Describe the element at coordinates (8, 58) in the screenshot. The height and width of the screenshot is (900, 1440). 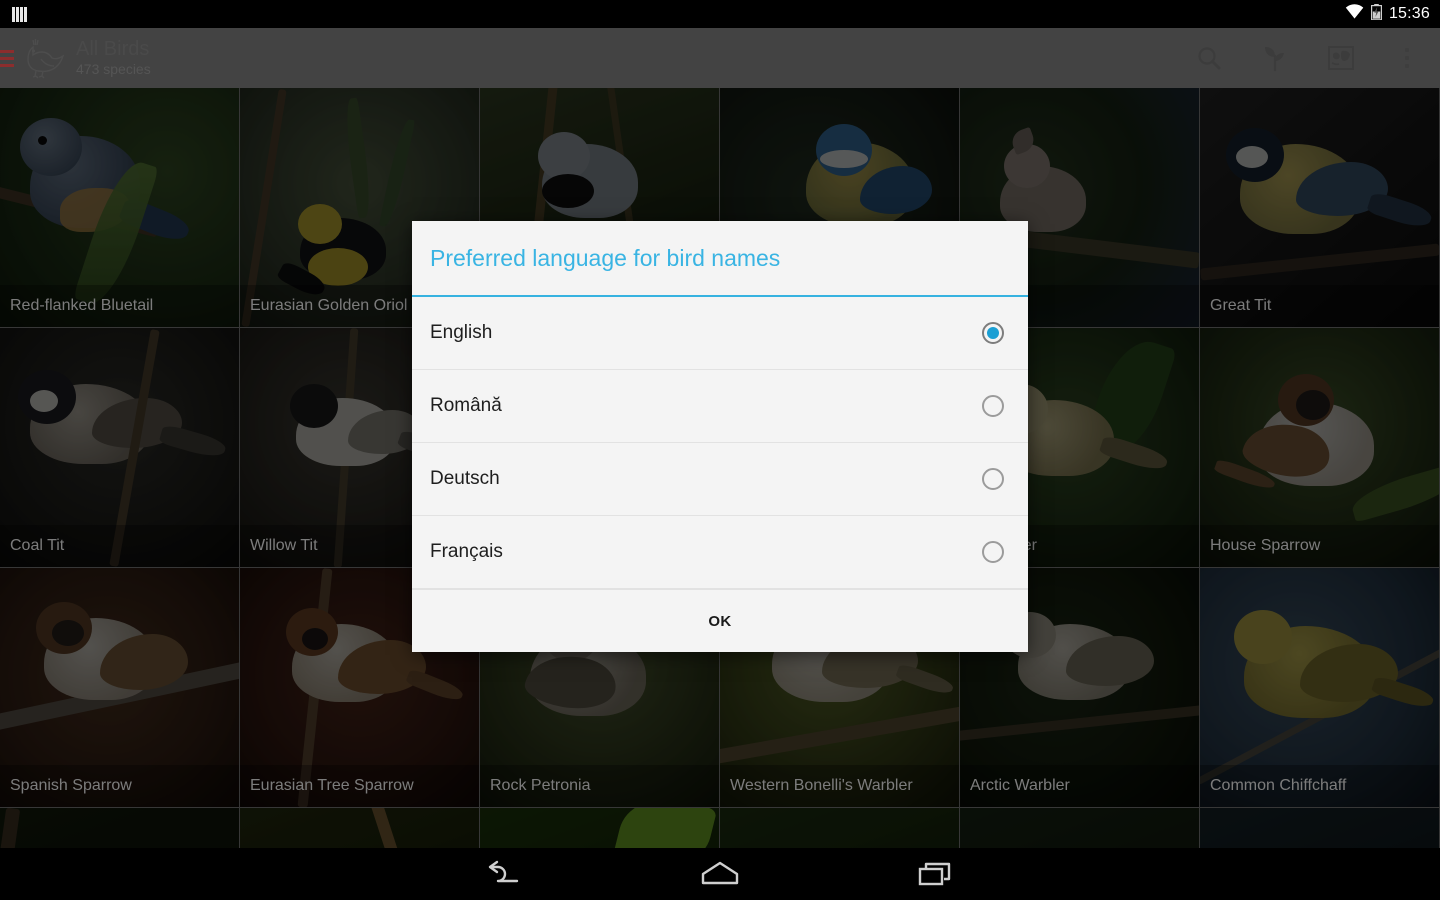
I see `hamburger-menu-icon` at that location.